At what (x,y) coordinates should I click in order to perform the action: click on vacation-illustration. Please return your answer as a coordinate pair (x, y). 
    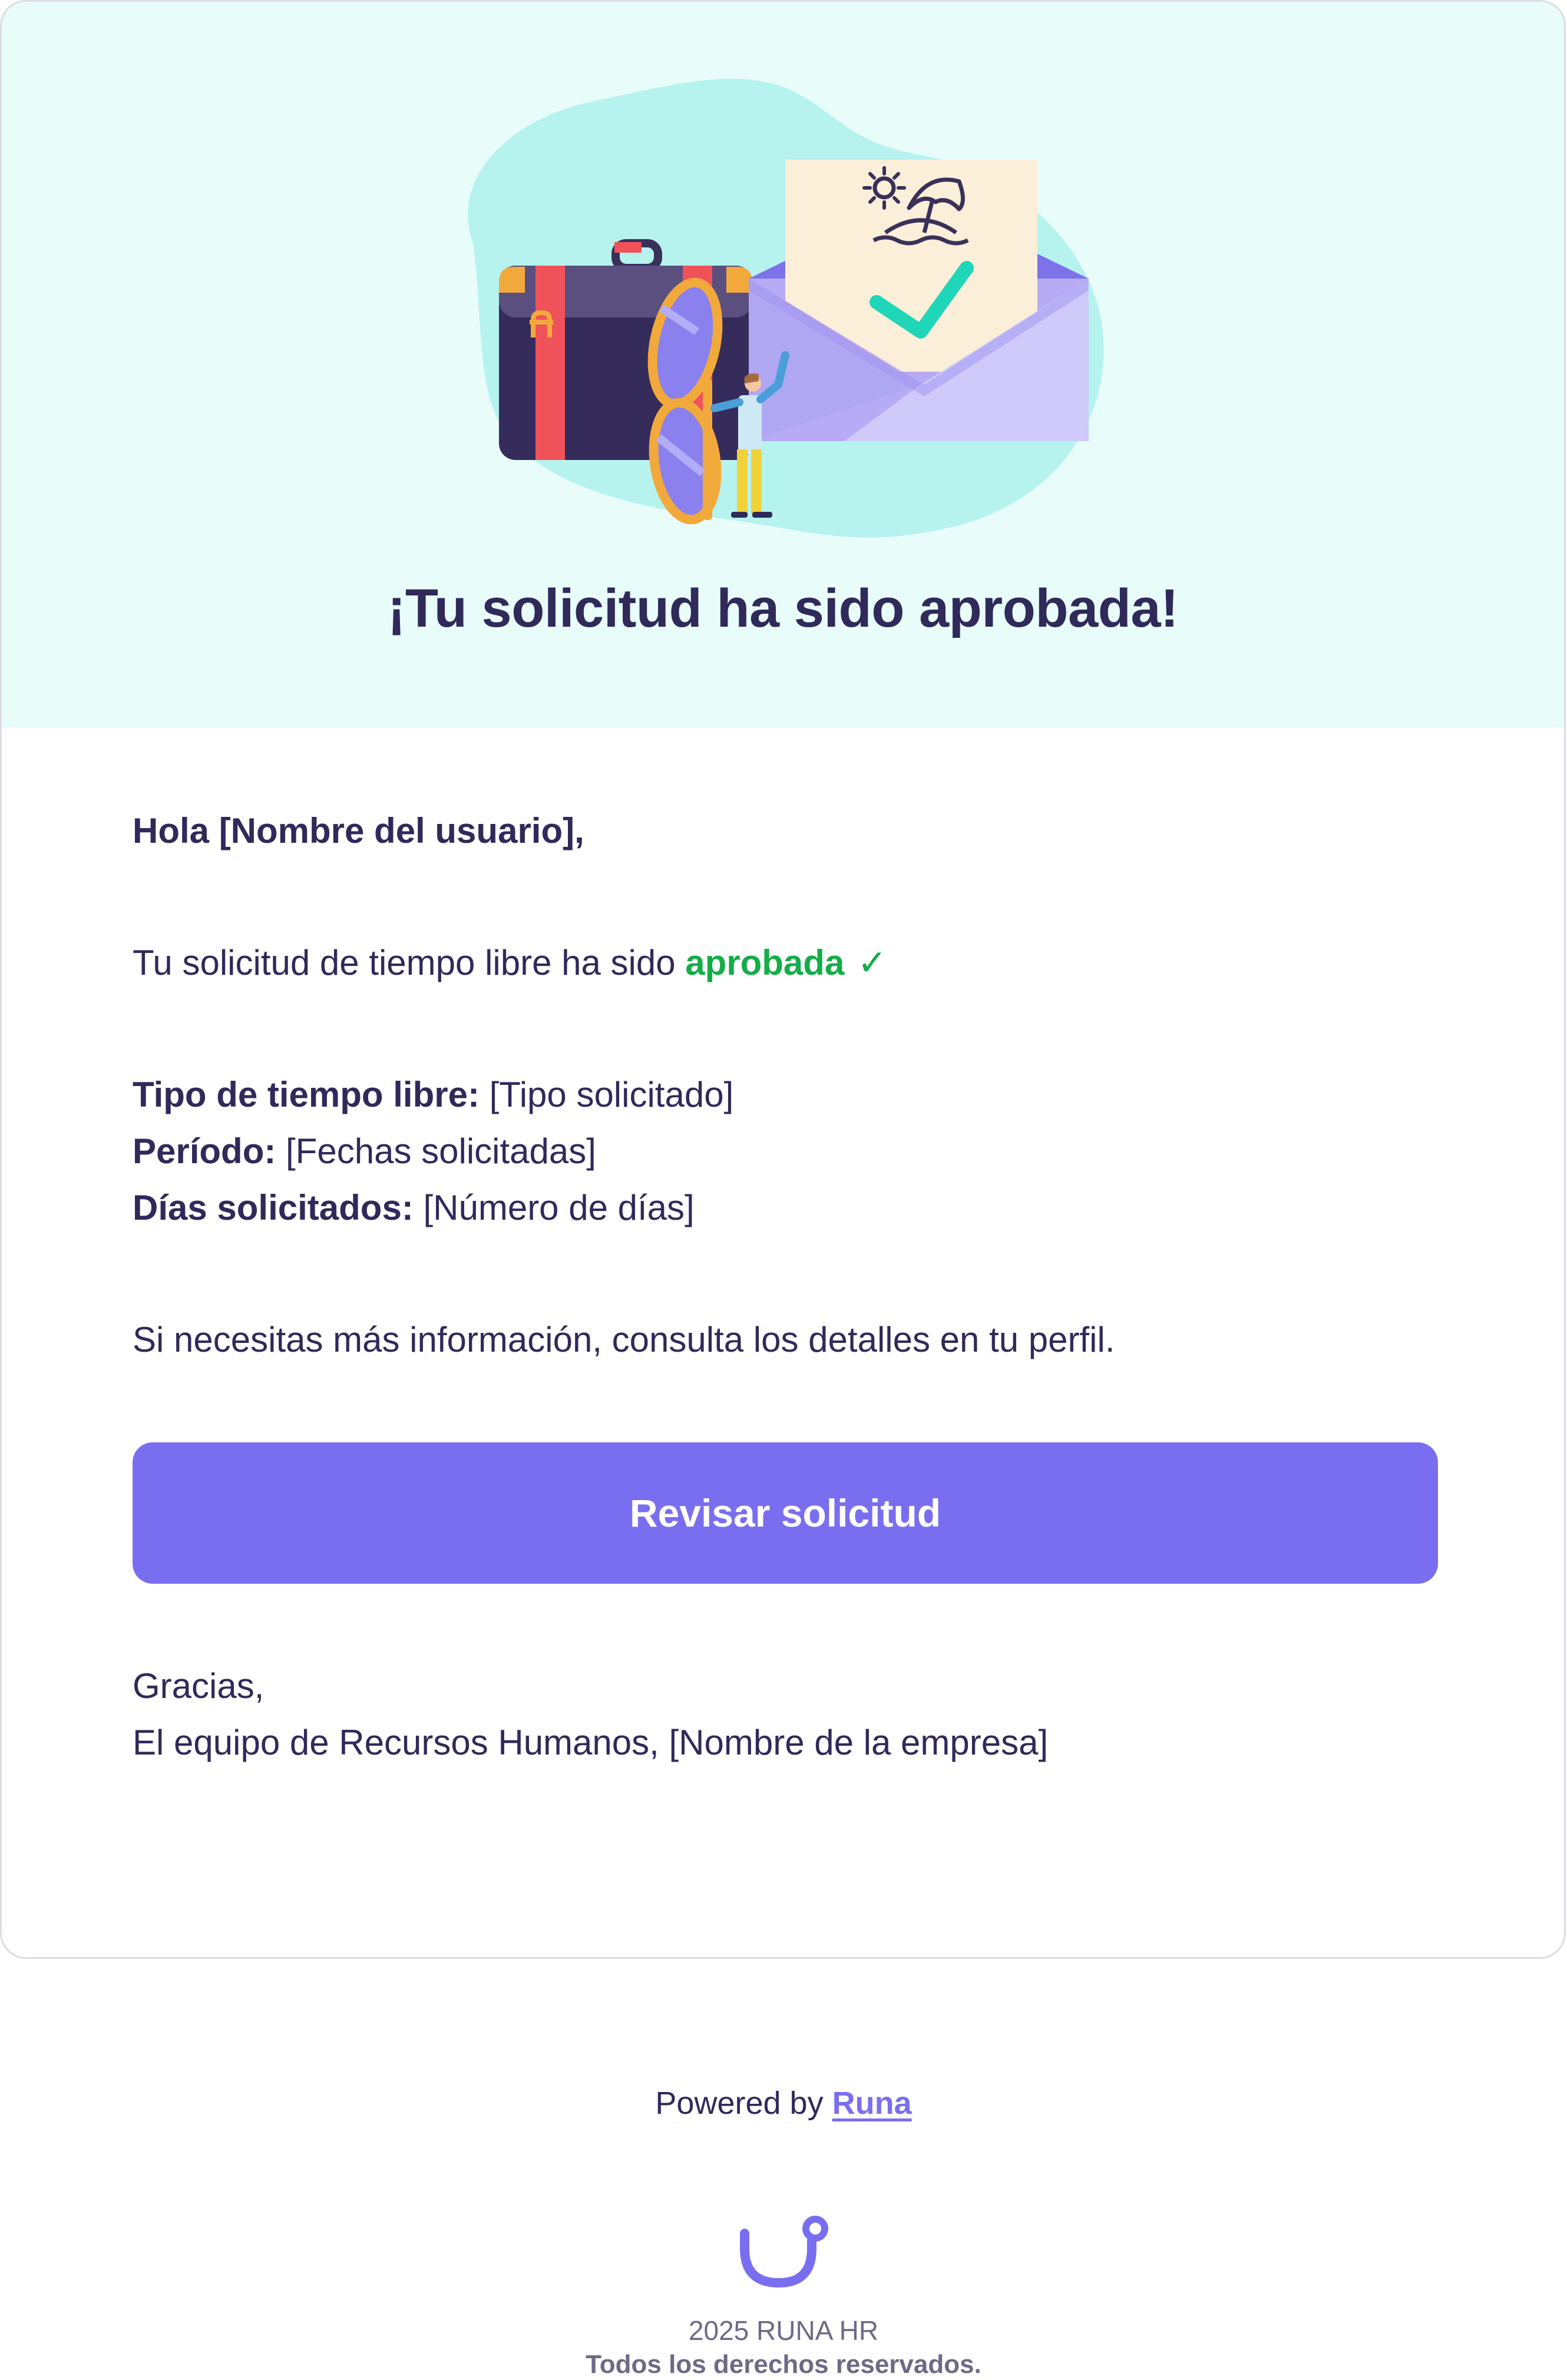
    Looking at the image, I should click on (786, 308).